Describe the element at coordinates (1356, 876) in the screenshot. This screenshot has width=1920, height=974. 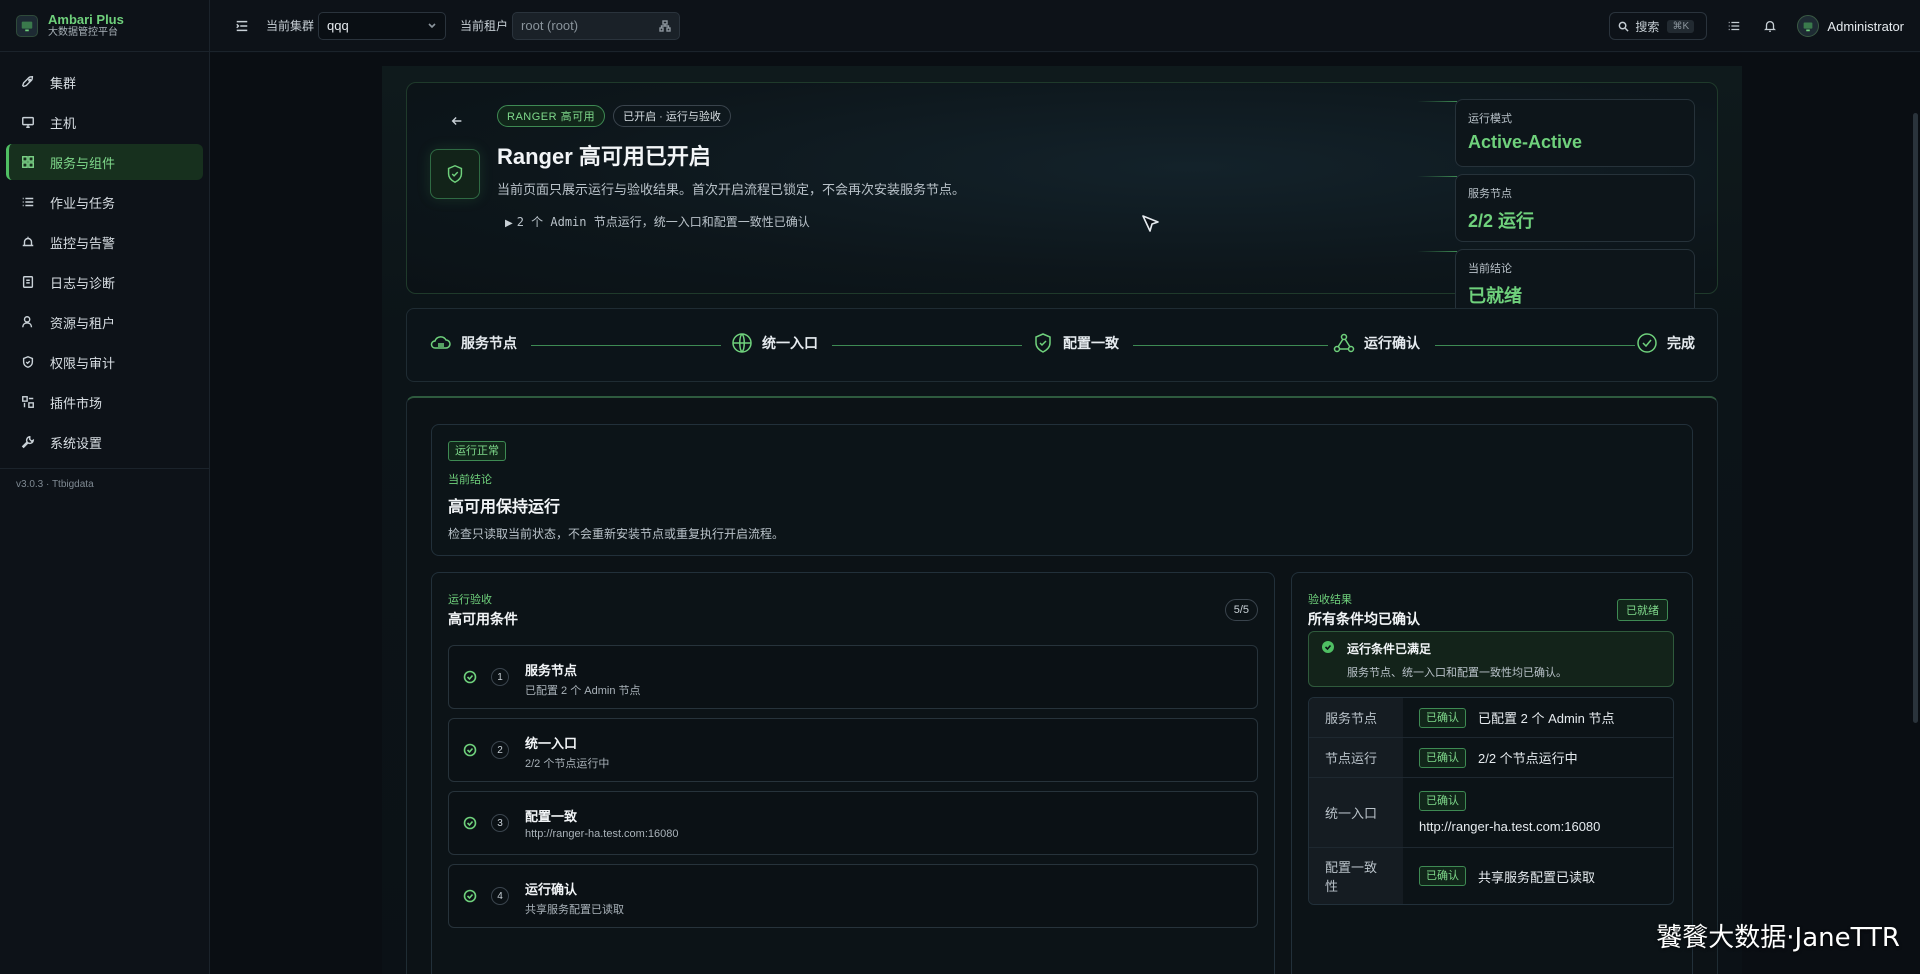
I see `results-key: 配置一致性` at that location.